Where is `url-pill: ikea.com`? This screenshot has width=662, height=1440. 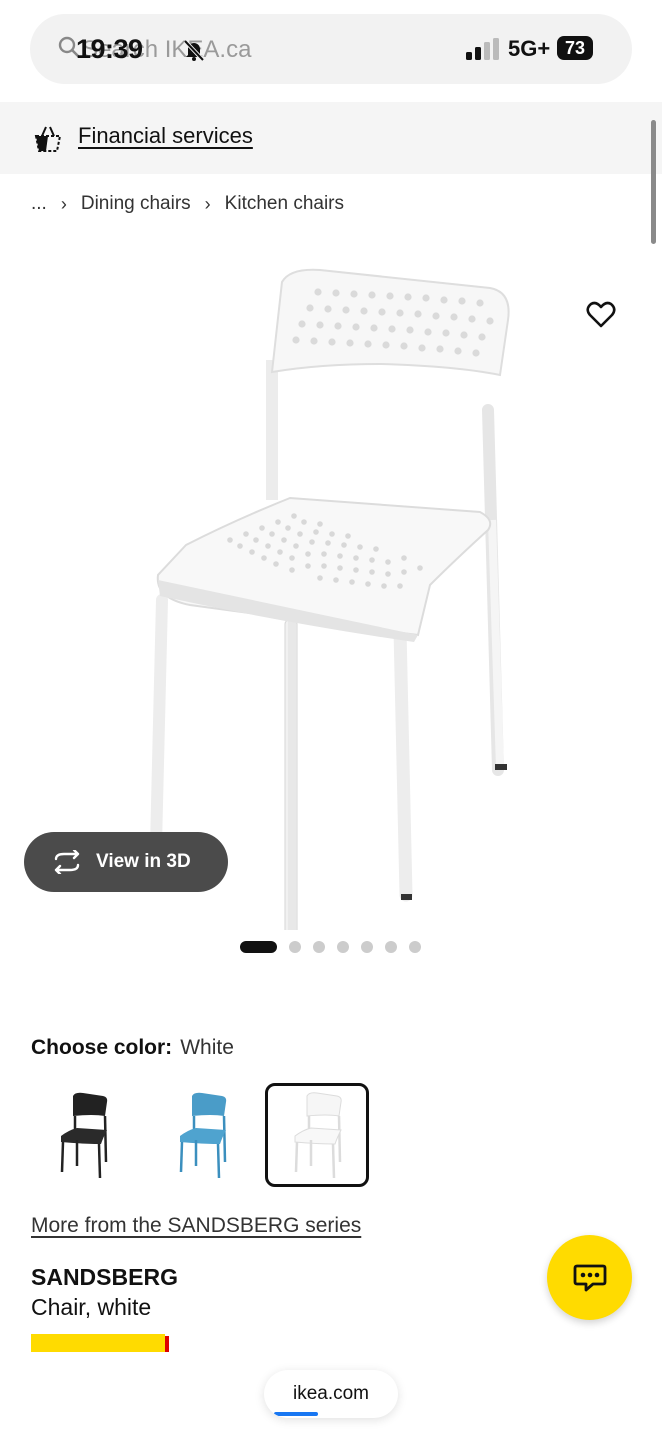
url-pill: ikea.com is located at coordinates (331, 1394).